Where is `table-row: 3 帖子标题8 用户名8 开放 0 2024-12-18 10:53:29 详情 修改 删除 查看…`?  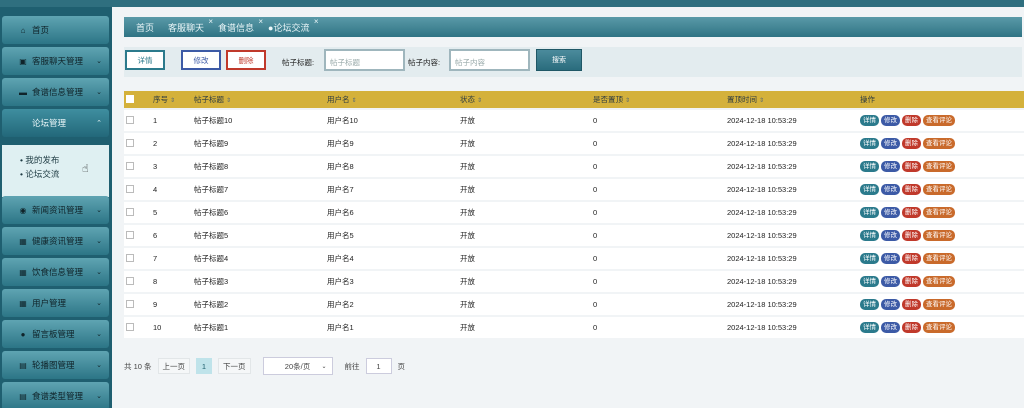
table-row: 3 帖子标题8 用户名8 开放 0 2024-12-18 10:53:29 详情 修改 删除 查看… is located at coordinates (574, 166).